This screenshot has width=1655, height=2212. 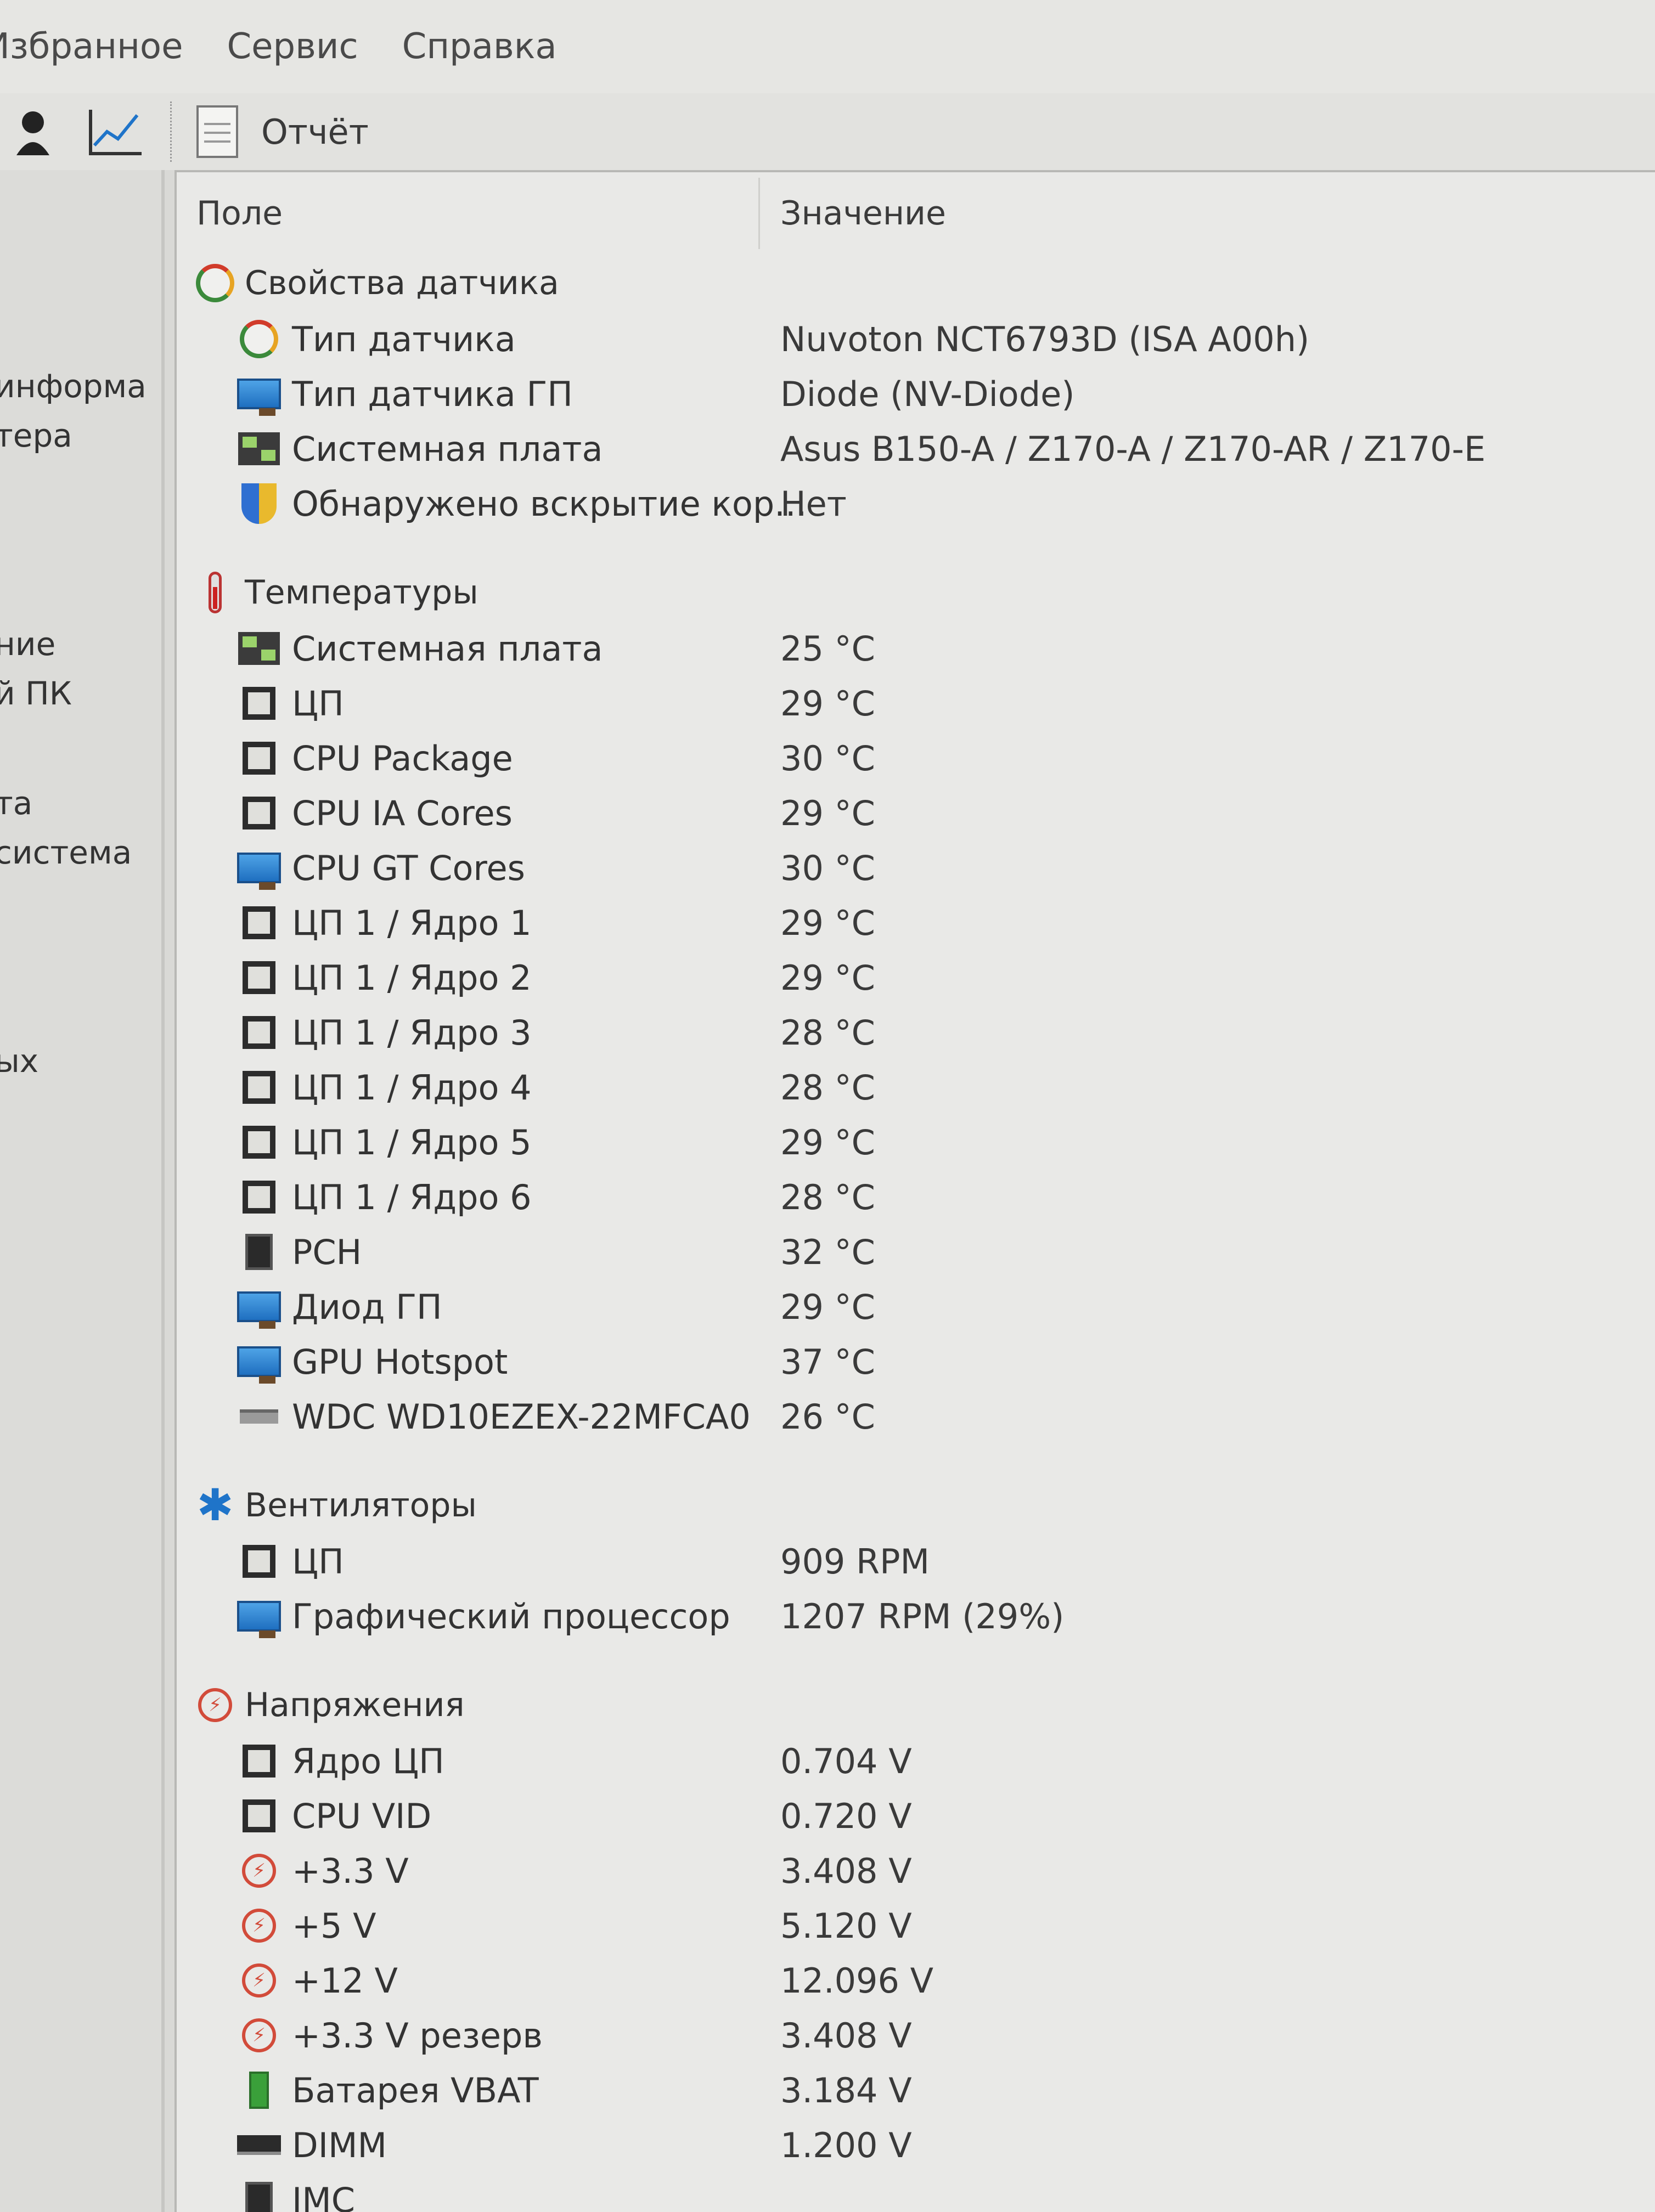 What do you see at coordinates (479, 46) in the screenshot?
I see `menu-help: Справка` at bounding box center [479, 46].